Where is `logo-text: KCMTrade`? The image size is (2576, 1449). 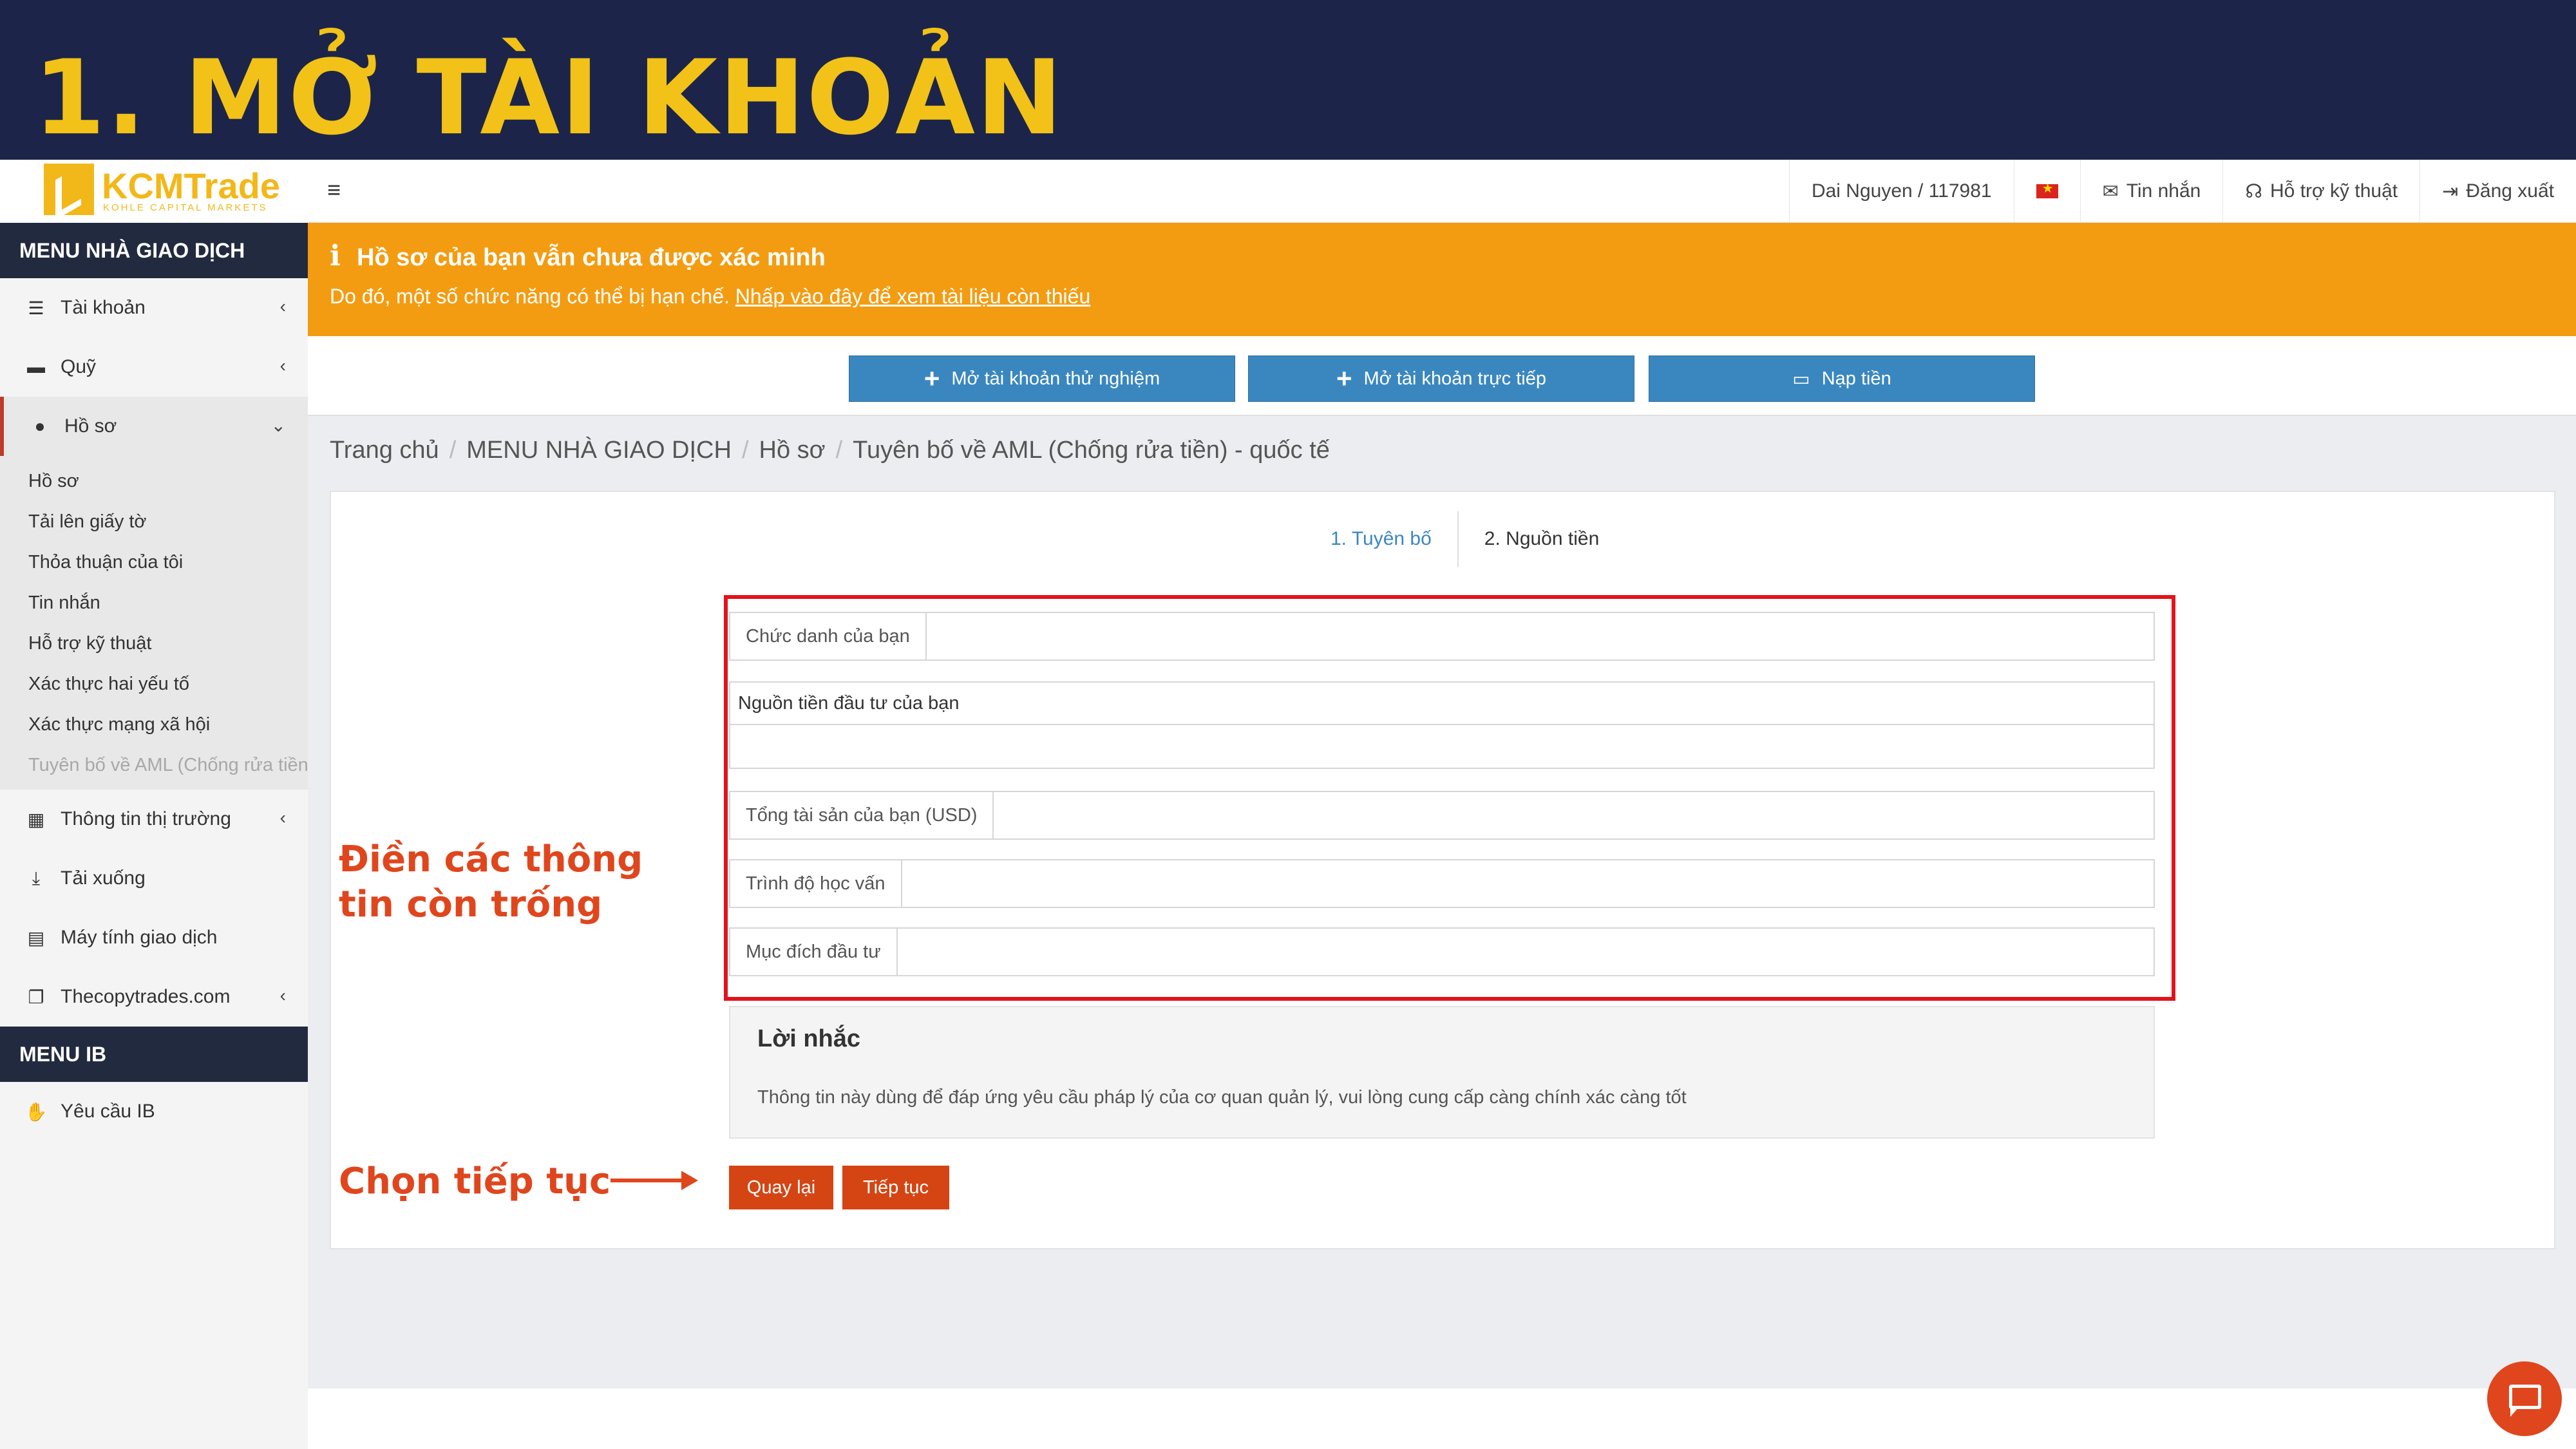 logo-text: KCMTrade is located at coordinates (191, 186).